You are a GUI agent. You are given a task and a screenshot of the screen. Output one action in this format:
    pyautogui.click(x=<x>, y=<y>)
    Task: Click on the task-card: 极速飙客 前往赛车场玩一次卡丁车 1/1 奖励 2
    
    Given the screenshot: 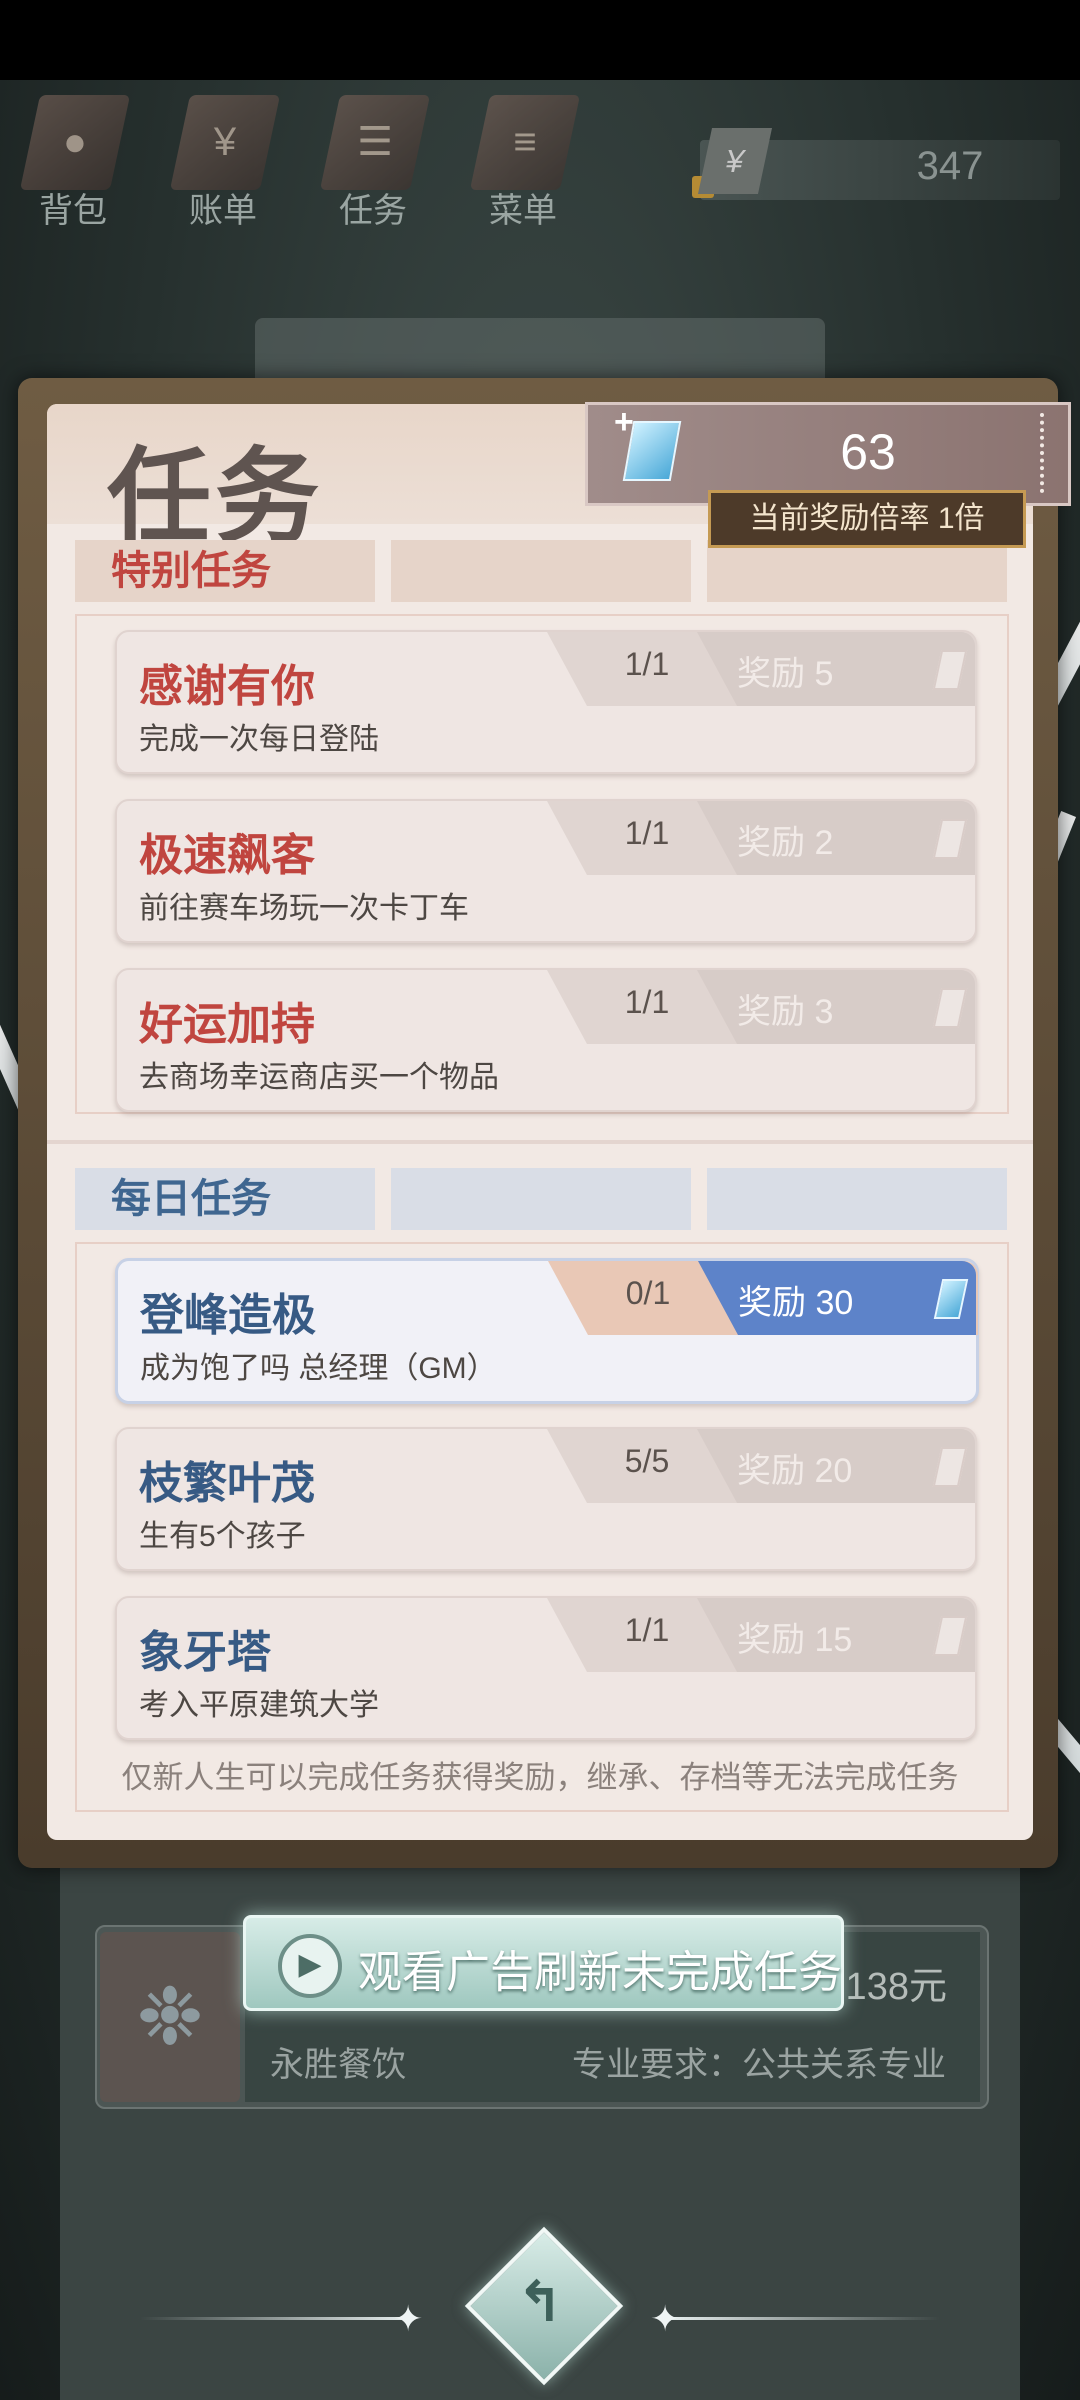 What is the action you would take?
    pyautogui.click(x=546, y=871)
    